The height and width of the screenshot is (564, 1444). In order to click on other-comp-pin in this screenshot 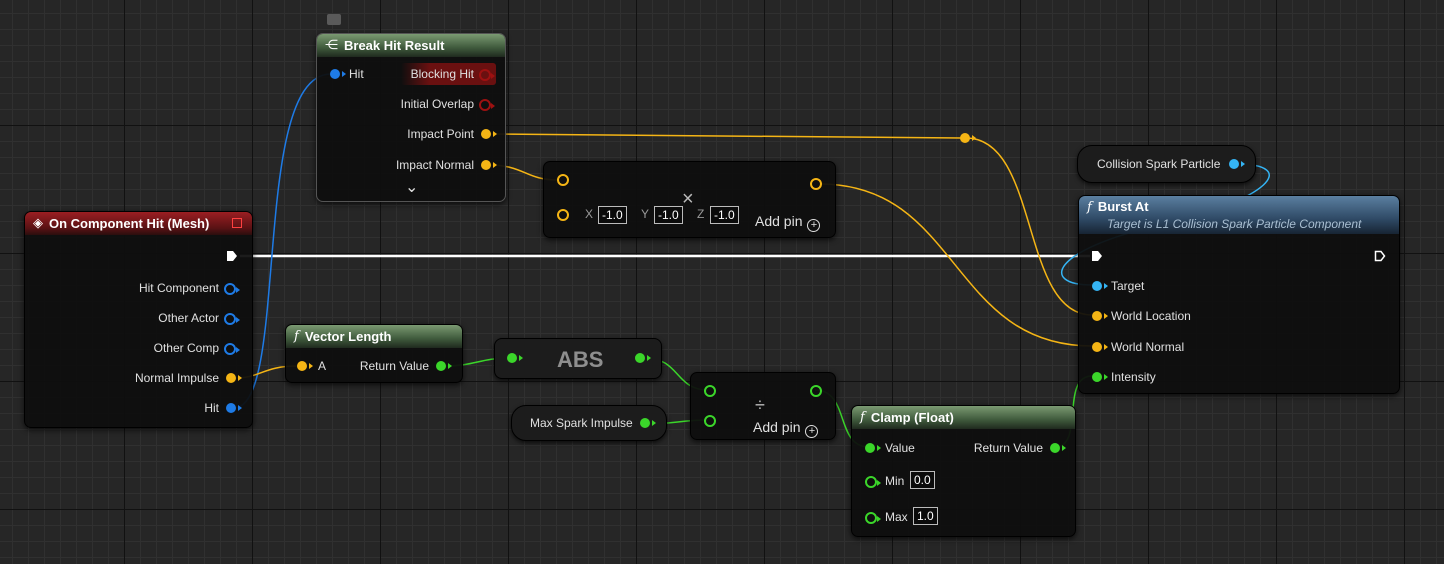, I will do `click(232, 349)`.